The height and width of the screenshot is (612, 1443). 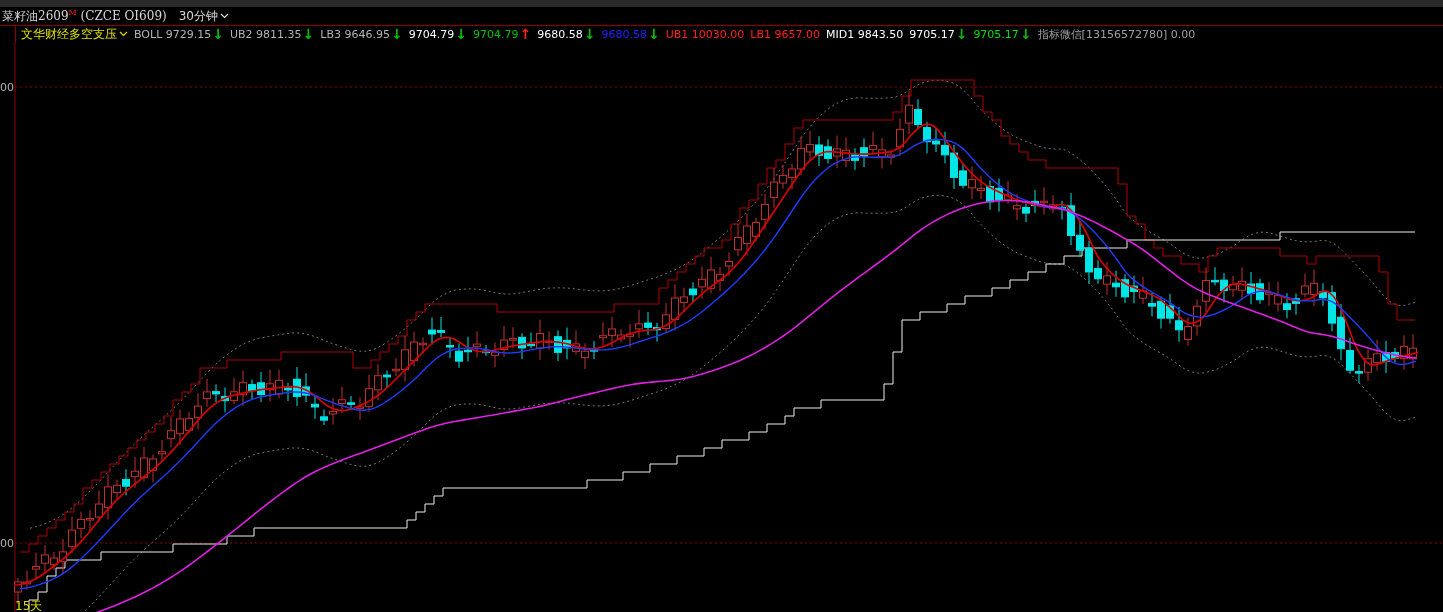 What do you see at coordinates (203, 16) in the screenshot?
I see `period-dropdown: 30分钟` at bounding box center [203, 16].